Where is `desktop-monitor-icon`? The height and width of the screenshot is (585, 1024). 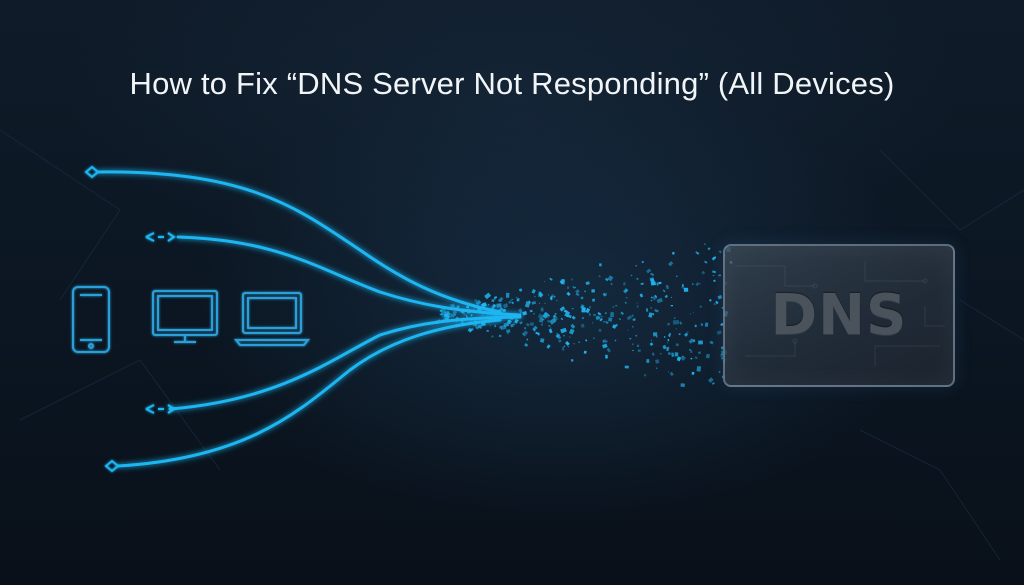
desktop-monitor-icon is located at coordinates (185, 316).